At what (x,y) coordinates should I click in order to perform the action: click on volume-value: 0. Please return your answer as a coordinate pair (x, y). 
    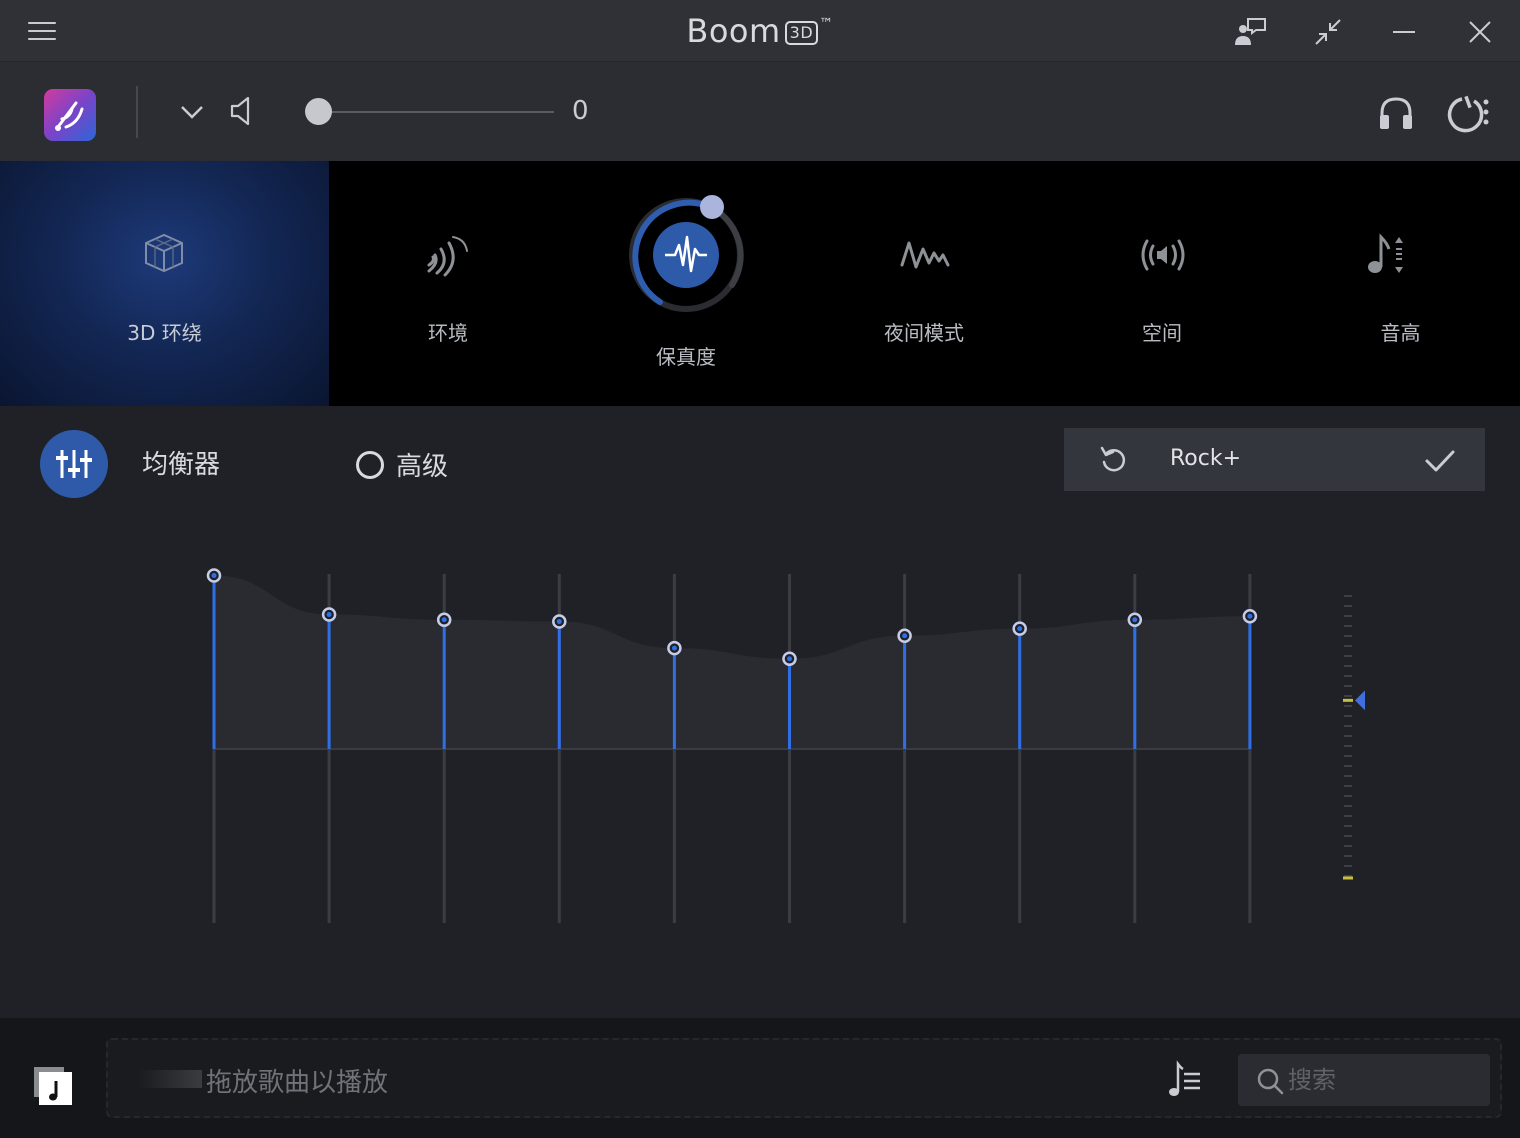
    Looking at the image, I should click on (580, 111).